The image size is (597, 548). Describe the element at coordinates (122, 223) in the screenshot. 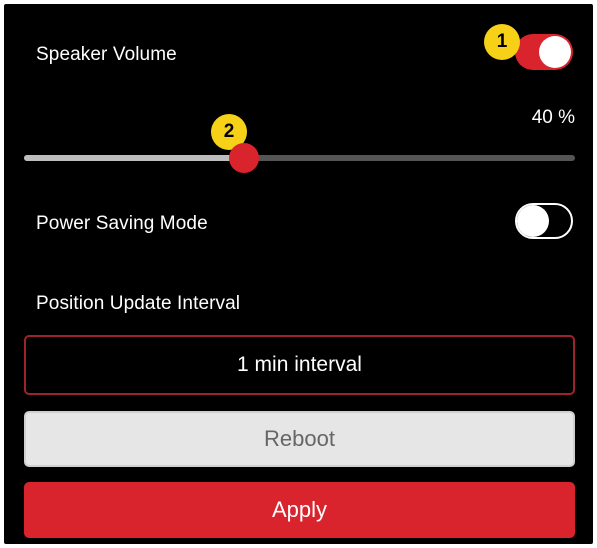

I see `power-saving-label: Power Saving Mode` at that location.